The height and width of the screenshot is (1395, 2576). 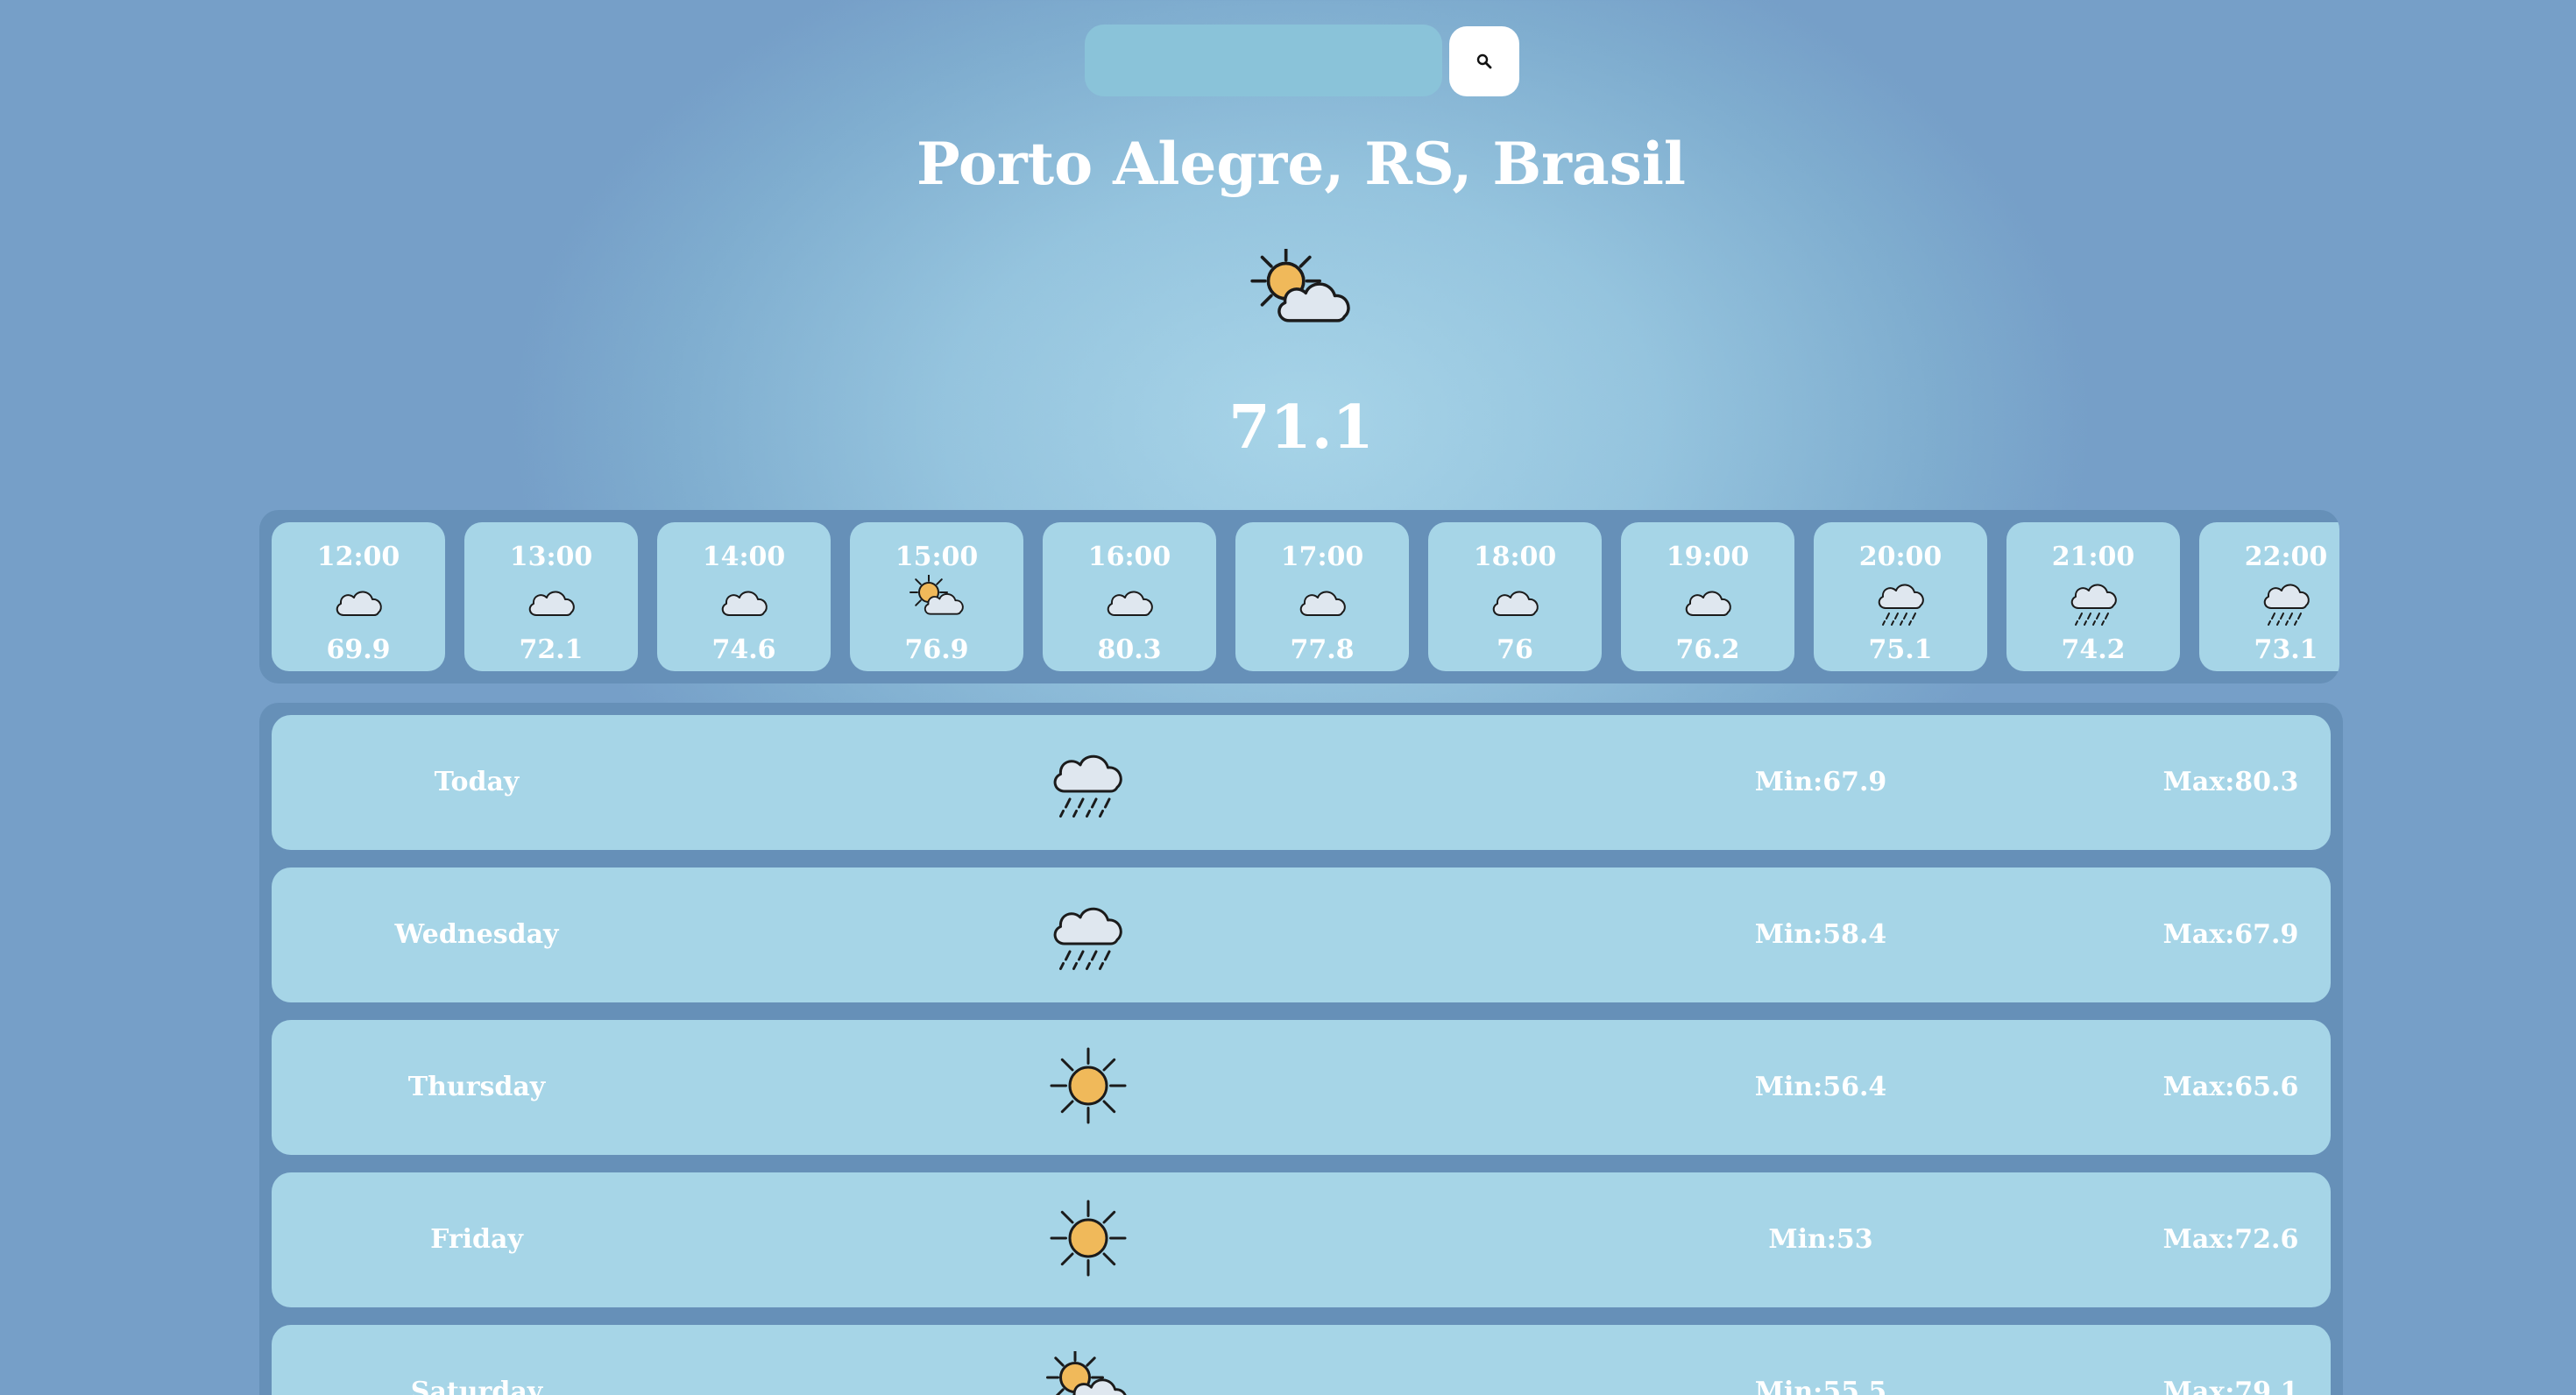 I want to click on day-min-temperature: Min:67.9, so click(x=1820, y=782).